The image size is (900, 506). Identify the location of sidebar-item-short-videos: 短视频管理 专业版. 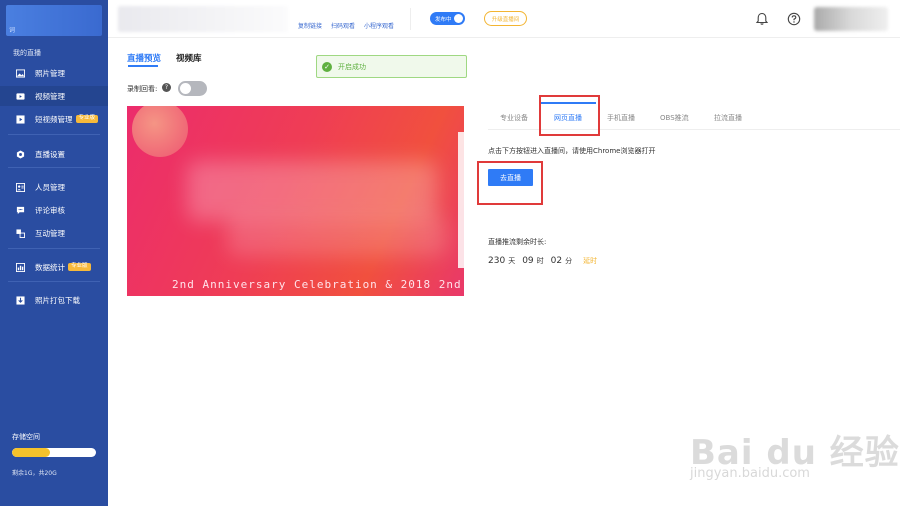
(54, 119).